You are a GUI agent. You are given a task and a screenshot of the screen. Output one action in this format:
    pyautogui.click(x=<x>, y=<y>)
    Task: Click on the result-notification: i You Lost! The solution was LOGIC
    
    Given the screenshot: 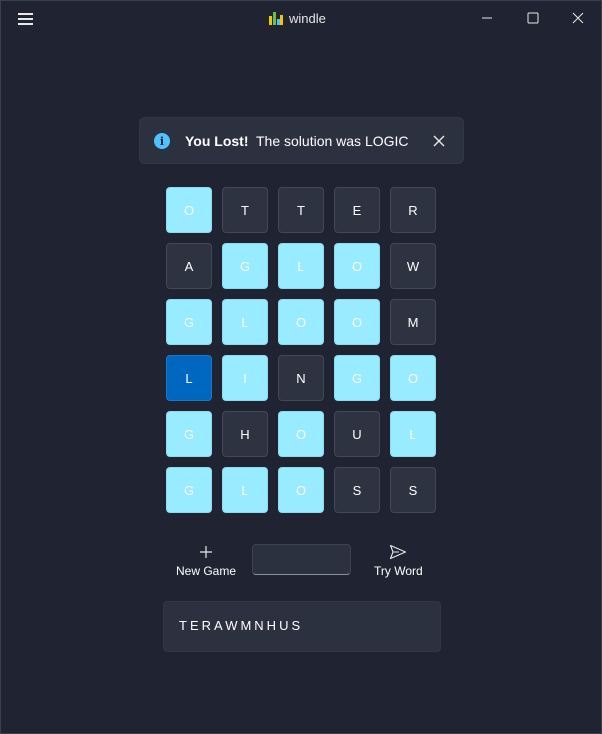 What is the action you would take?
    pyautogui.click(x=301, y=140)
    